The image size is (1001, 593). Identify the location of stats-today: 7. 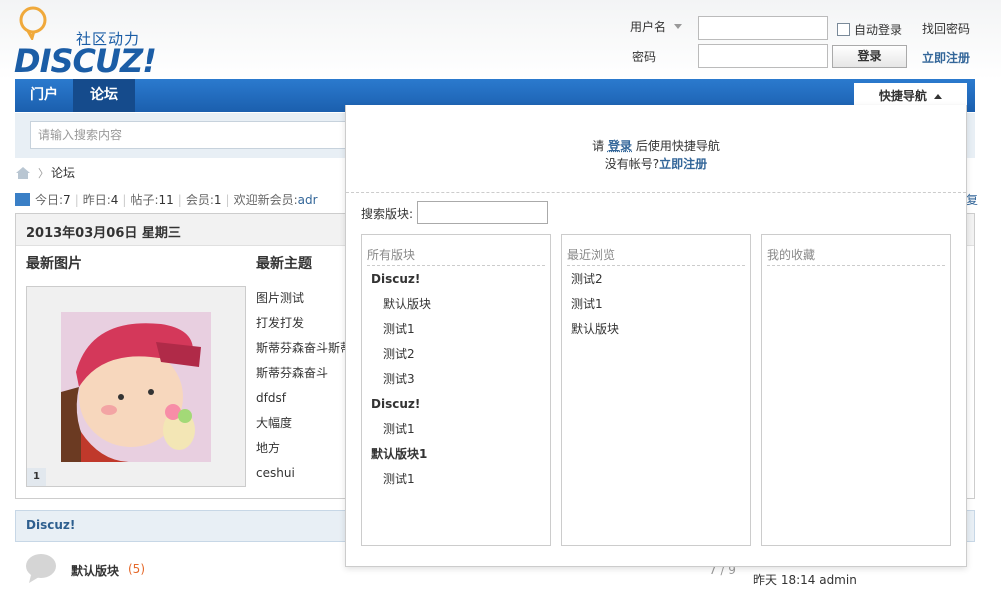
(67, 200).